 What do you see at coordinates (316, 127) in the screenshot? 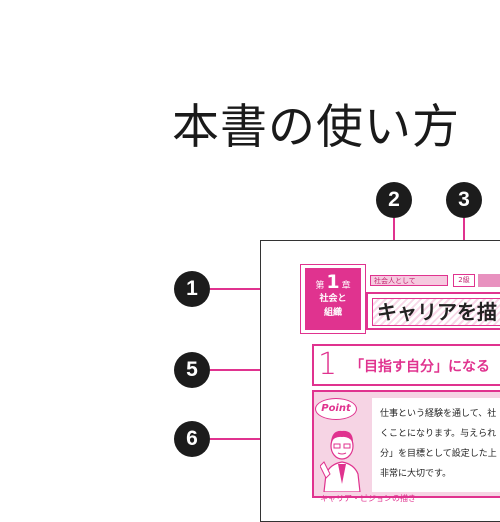
I see `page-title: 本書の使い方` at bounding box center [316, 127].